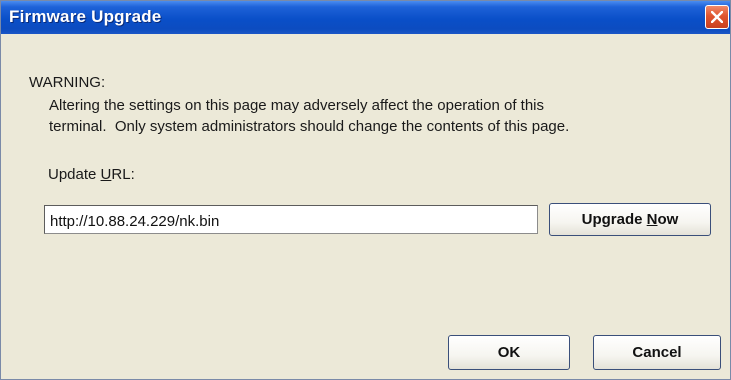 This screenshot has width=731, height=380. What do you see at coordinates (668, 219) in the screenshot?
I see `upgrade-now-suffix: ow` at bounding box center [668, 219].